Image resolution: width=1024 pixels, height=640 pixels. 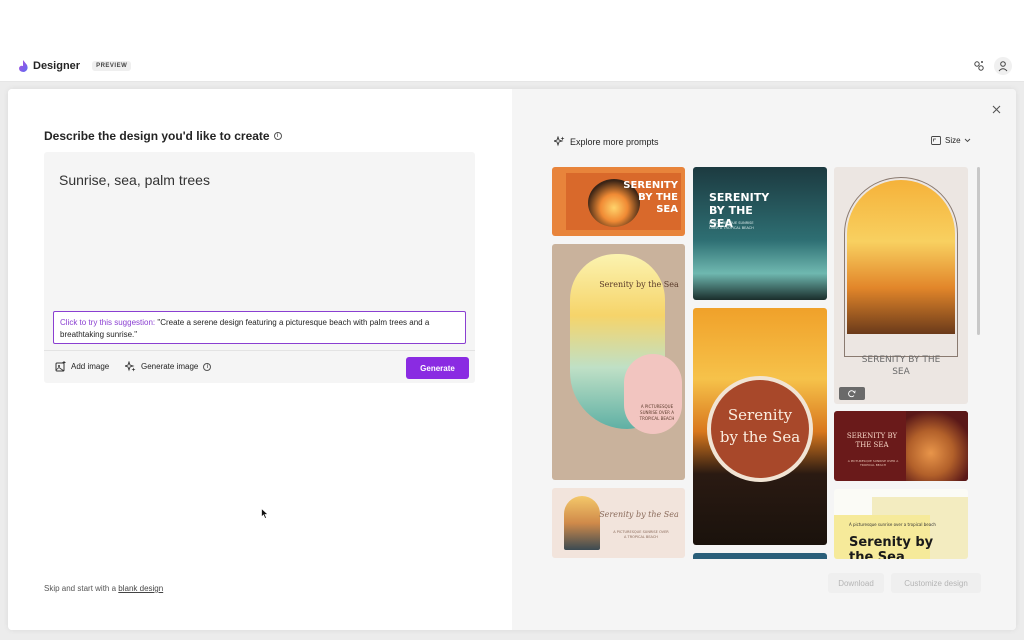 I want to click on preview-badge: PREVIEW, so click(x=112, y=66).